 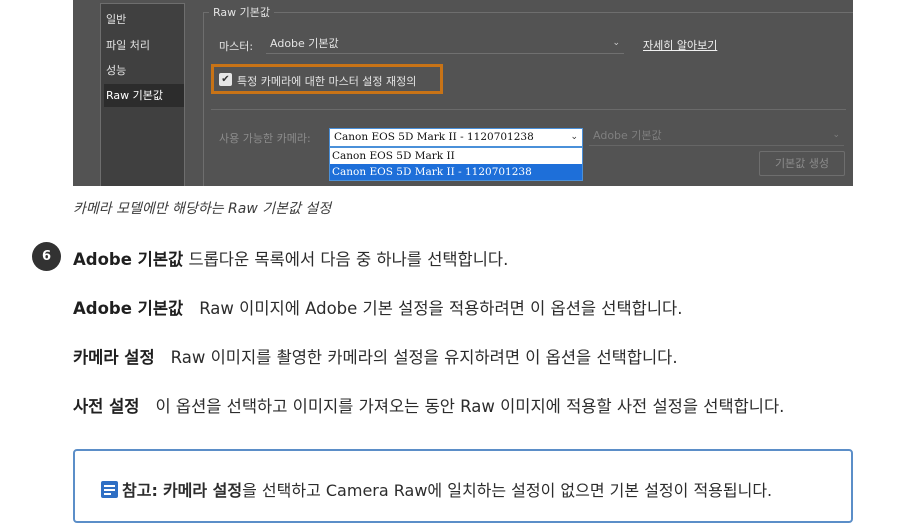 I want to click on master-label: 마스터:, so click(x=236, y=46).